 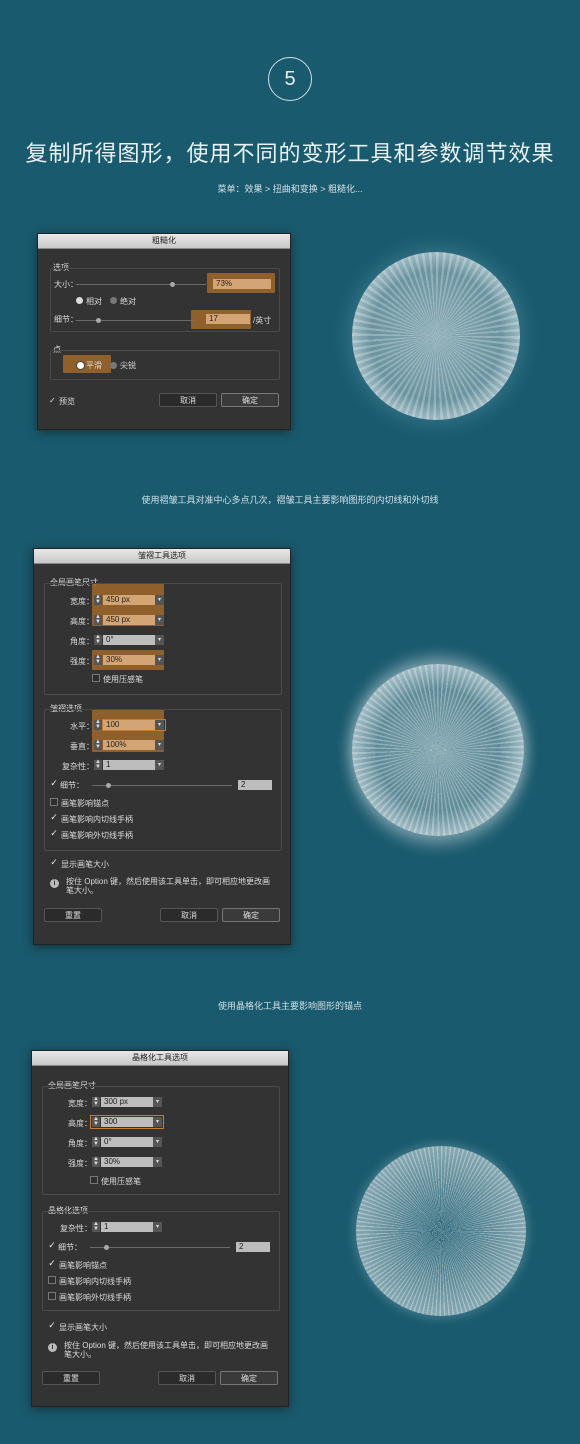 What do you see at coordinates (52, 1263) in the screenshot?
I see `affect-anchor-checkbox: ✓` at bounding box center [52, 1263].